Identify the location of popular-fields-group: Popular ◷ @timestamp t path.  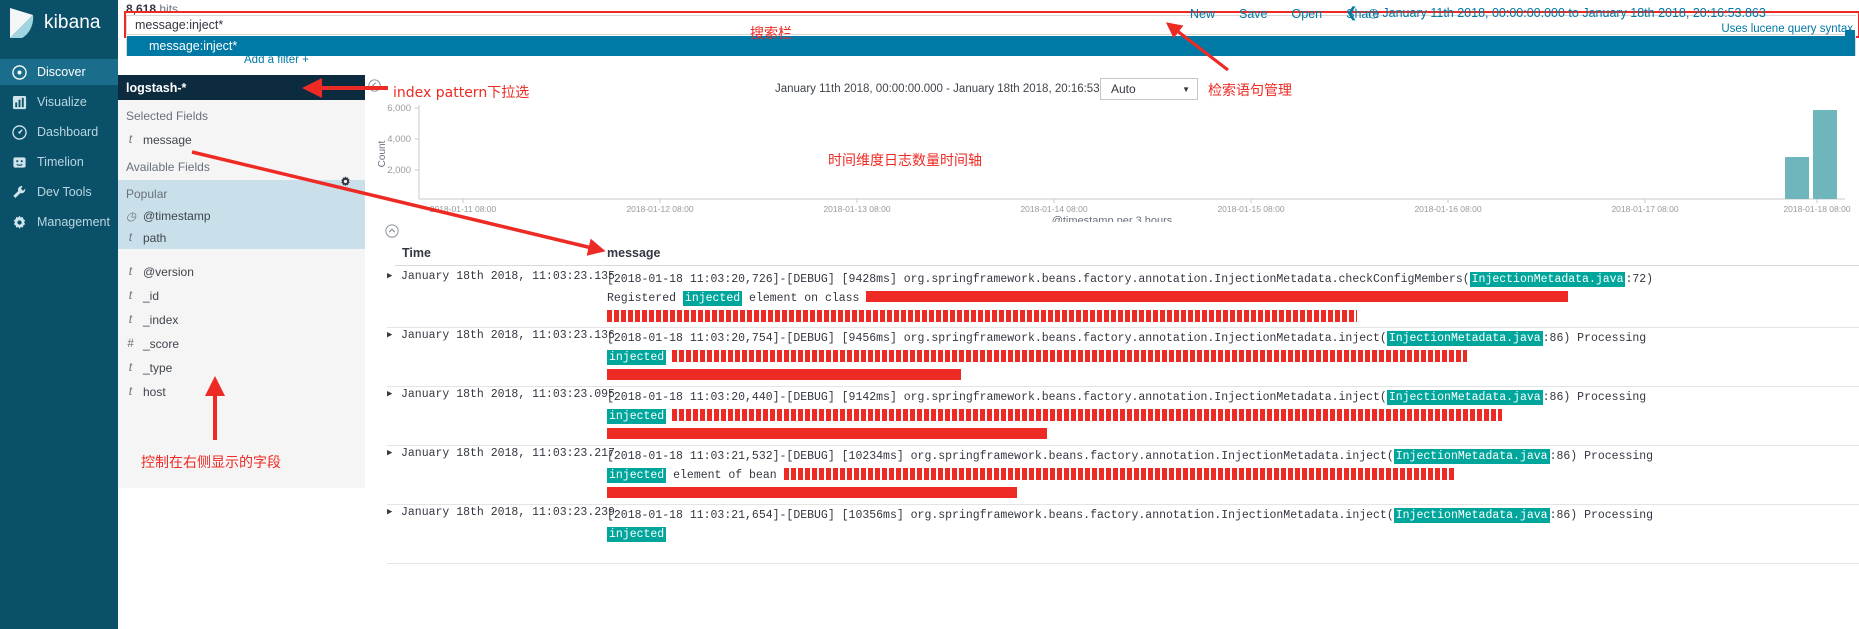
(241, 214).